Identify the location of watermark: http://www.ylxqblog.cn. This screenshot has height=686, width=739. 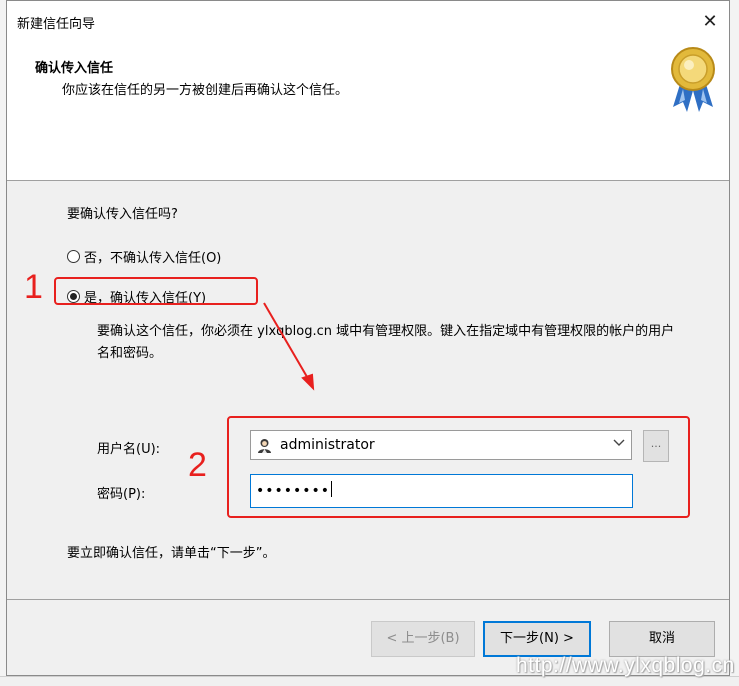
(625, 665).